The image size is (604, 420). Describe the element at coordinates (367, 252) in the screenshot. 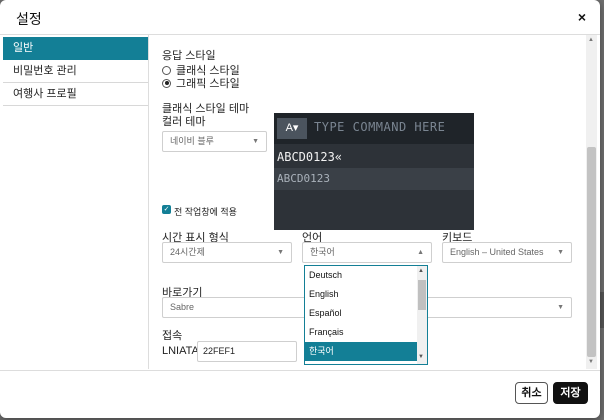

I see `language-select: 한국어 ▲` at that location.